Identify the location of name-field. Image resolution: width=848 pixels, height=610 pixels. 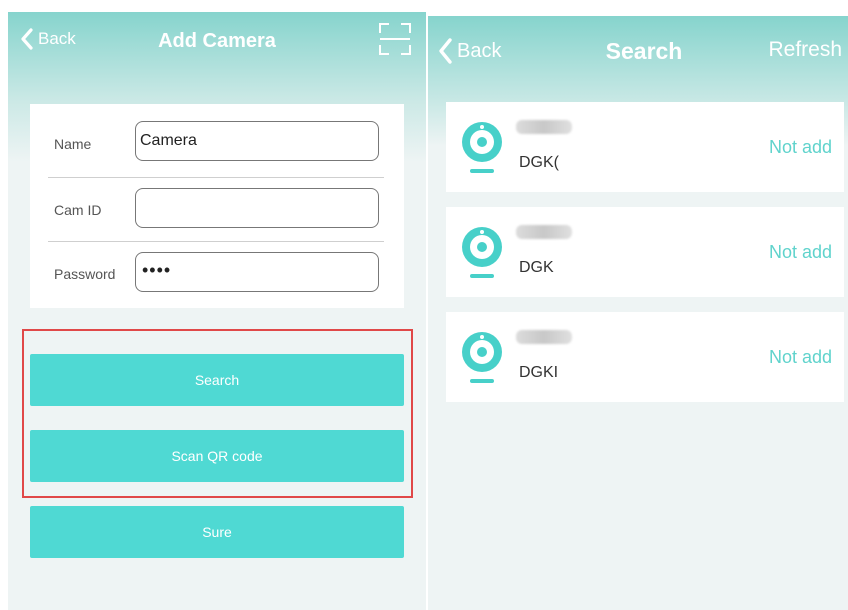
(257, 141).